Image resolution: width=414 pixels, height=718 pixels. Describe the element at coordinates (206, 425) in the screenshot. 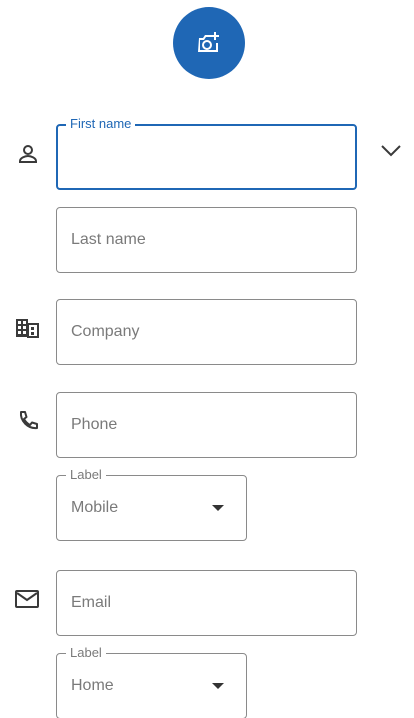

I see `phone-field: Phone` at that location.